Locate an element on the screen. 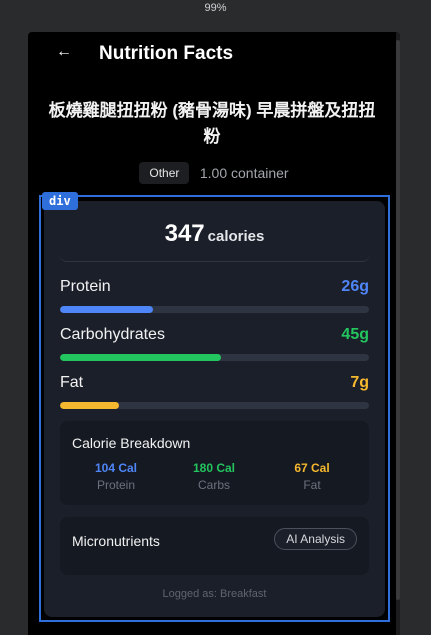  food-name: 板燒雞腿扭扭粉 (豬骨湯味) 早晨拼盤及扭扭粉 is located at coordinates (212, 123).